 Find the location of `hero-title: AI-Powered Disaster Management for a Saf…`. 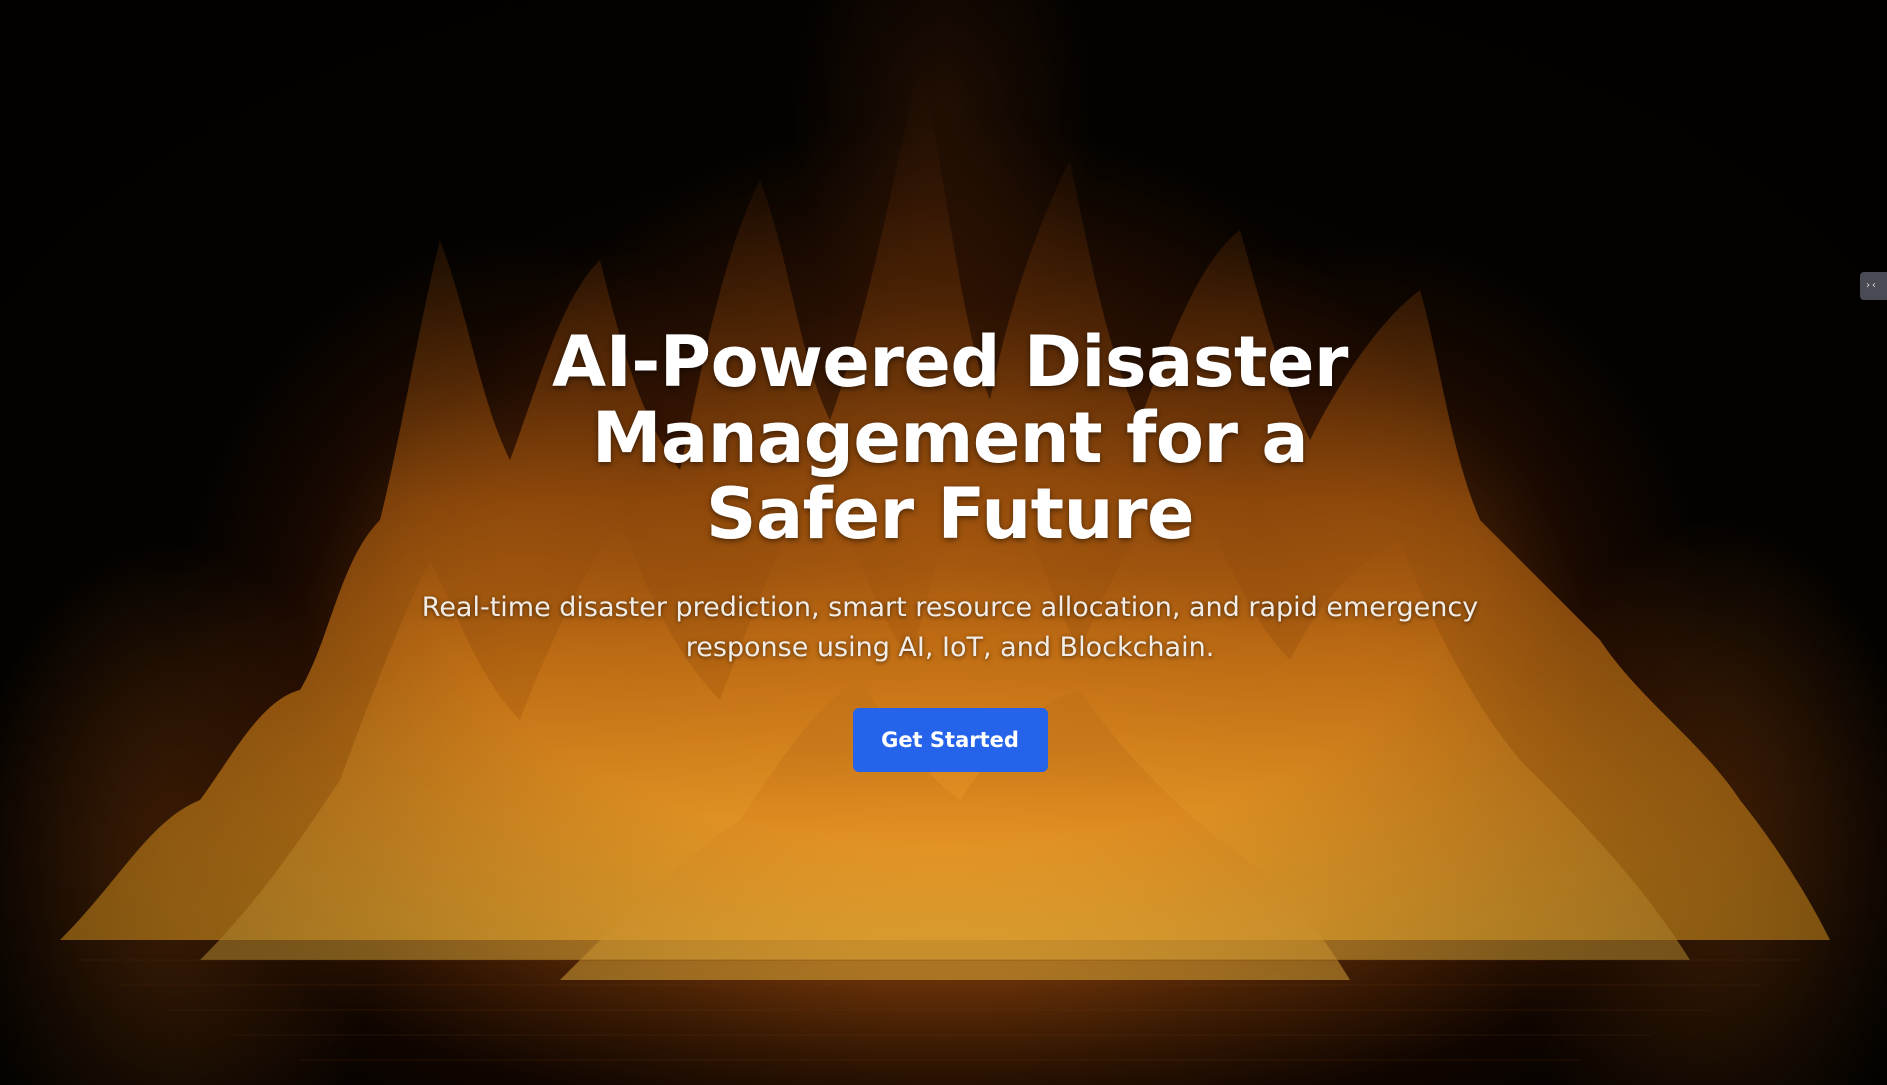

hero-title: AI-Powered Disaster Management for a Saf… is located at coordinates (950, 438).